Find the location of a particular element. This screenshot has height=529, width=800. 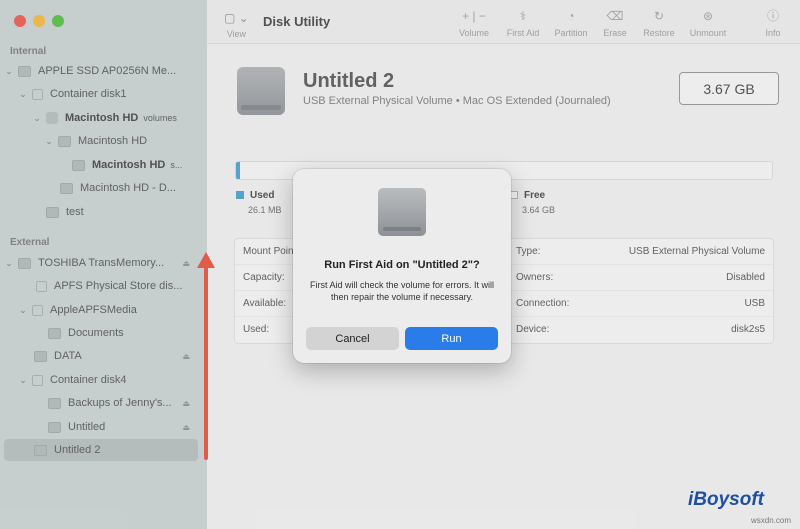

up-arrow-annotation is located at coordinates (206, 356).